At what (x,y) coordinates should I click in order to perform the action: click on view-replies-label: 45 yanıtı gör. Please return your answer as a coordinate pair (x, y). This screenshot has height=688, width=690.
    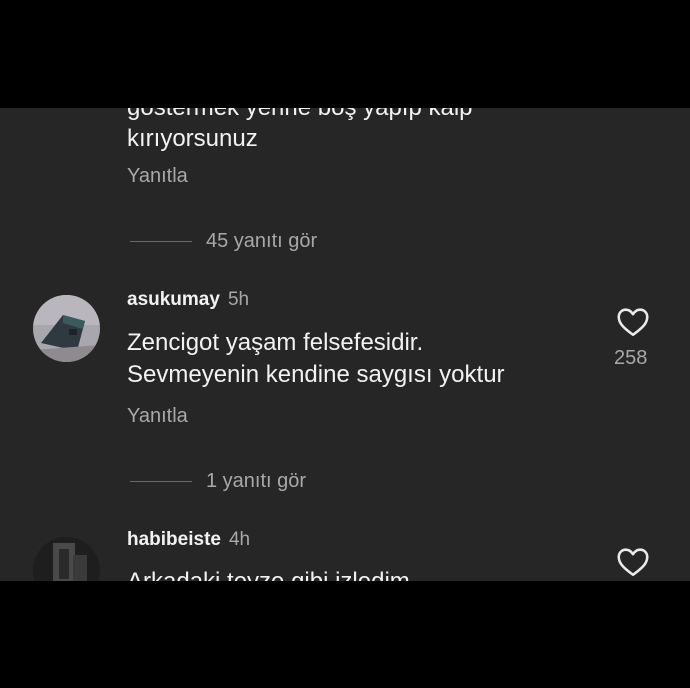
    Looking at the image, I should click on (262, 241).